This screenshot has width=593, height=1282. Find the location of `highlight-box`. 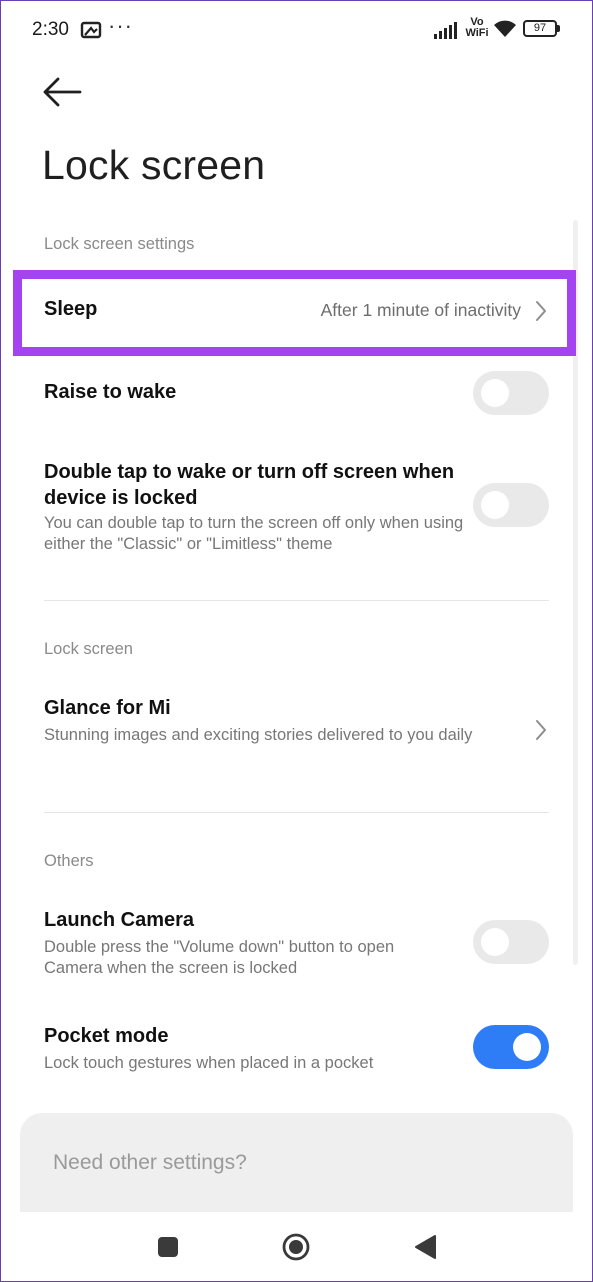

highlight-box is located at coordinates (294, 313).